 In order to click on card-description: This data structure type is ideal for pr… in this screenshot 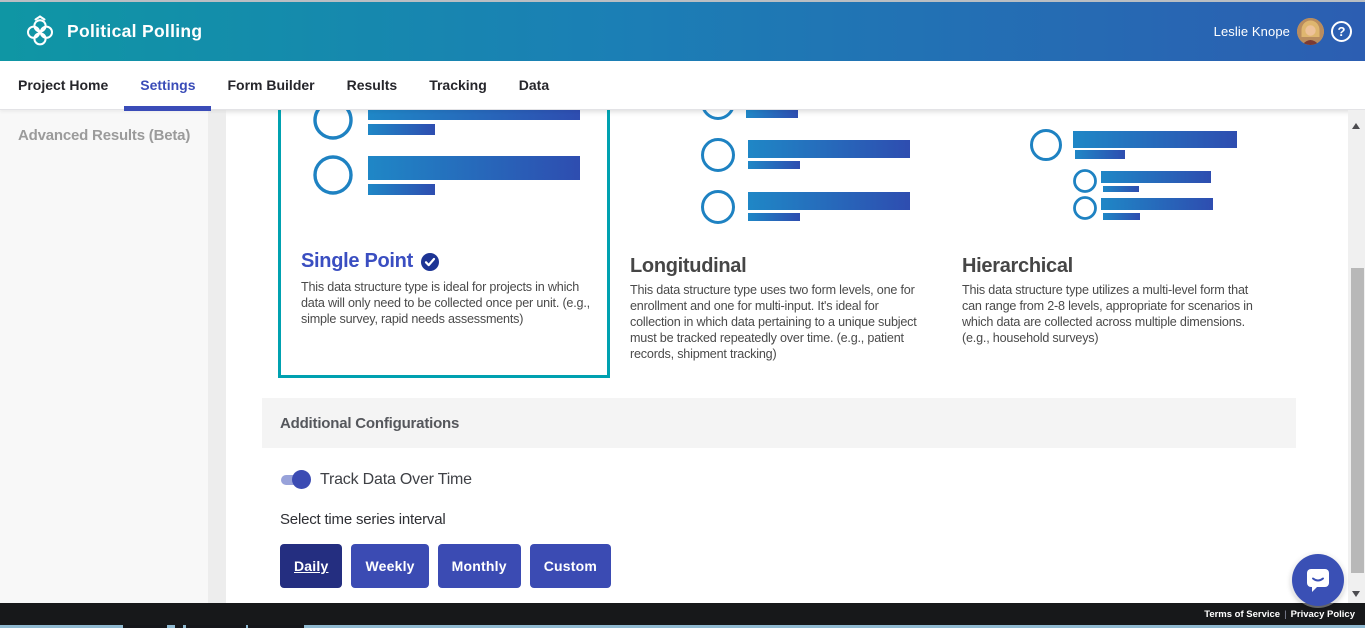, I will do `click(445, 303)`.